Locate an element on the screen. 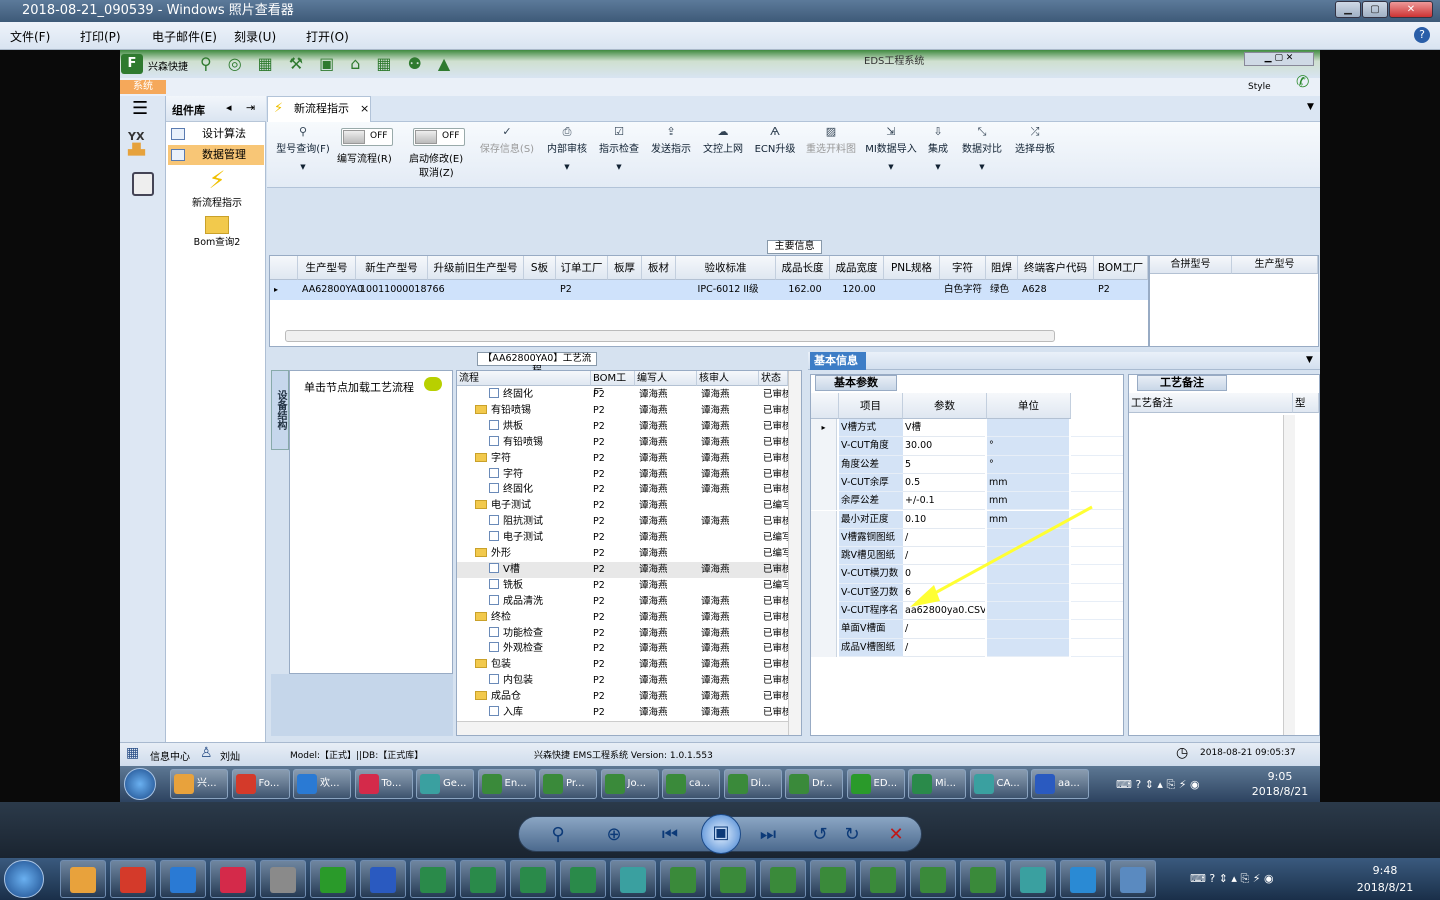  col-header: 编写人 is located at coordinates (666, 378).